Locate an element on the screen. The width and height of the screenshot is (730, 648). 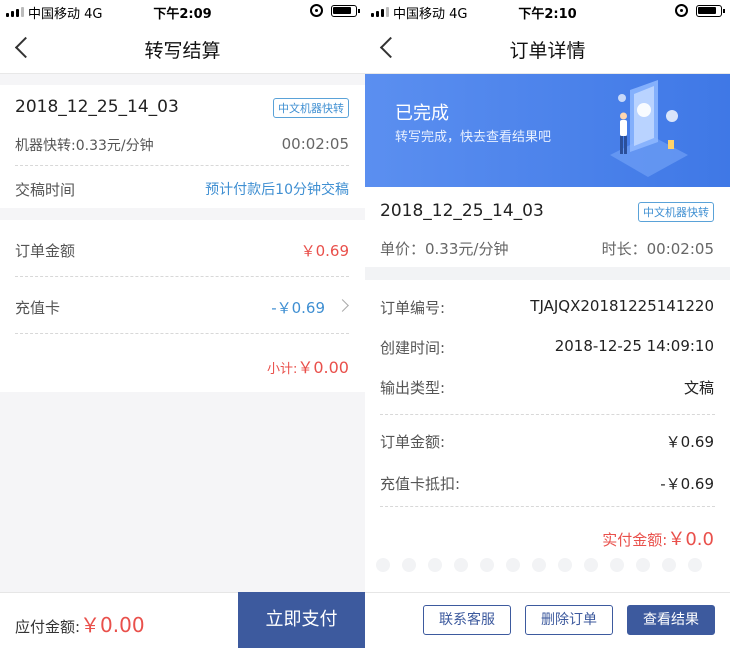
duration: 时长：00:02:05 is located at coordinates (657, 249).